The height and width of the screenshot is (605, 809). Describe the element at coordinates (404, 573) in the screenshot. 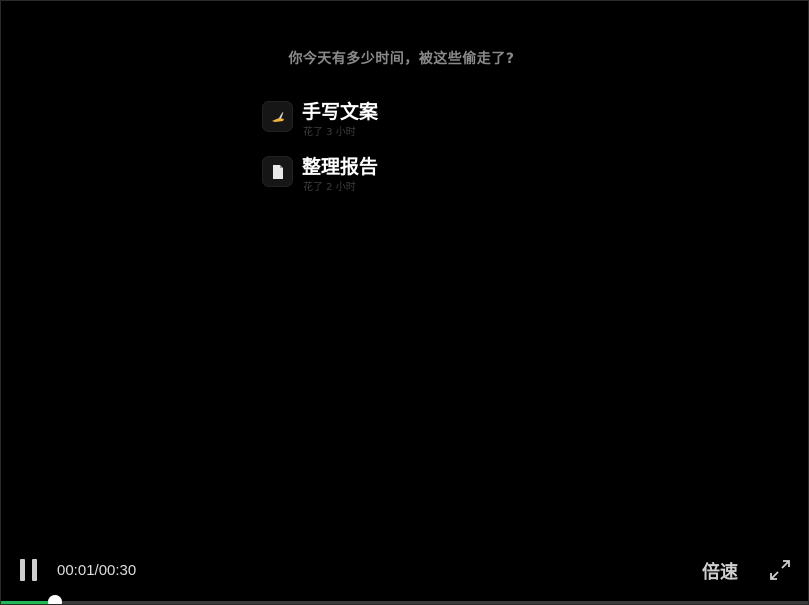

I see `control-bar: 00:01/00:30 倍速` at that location.